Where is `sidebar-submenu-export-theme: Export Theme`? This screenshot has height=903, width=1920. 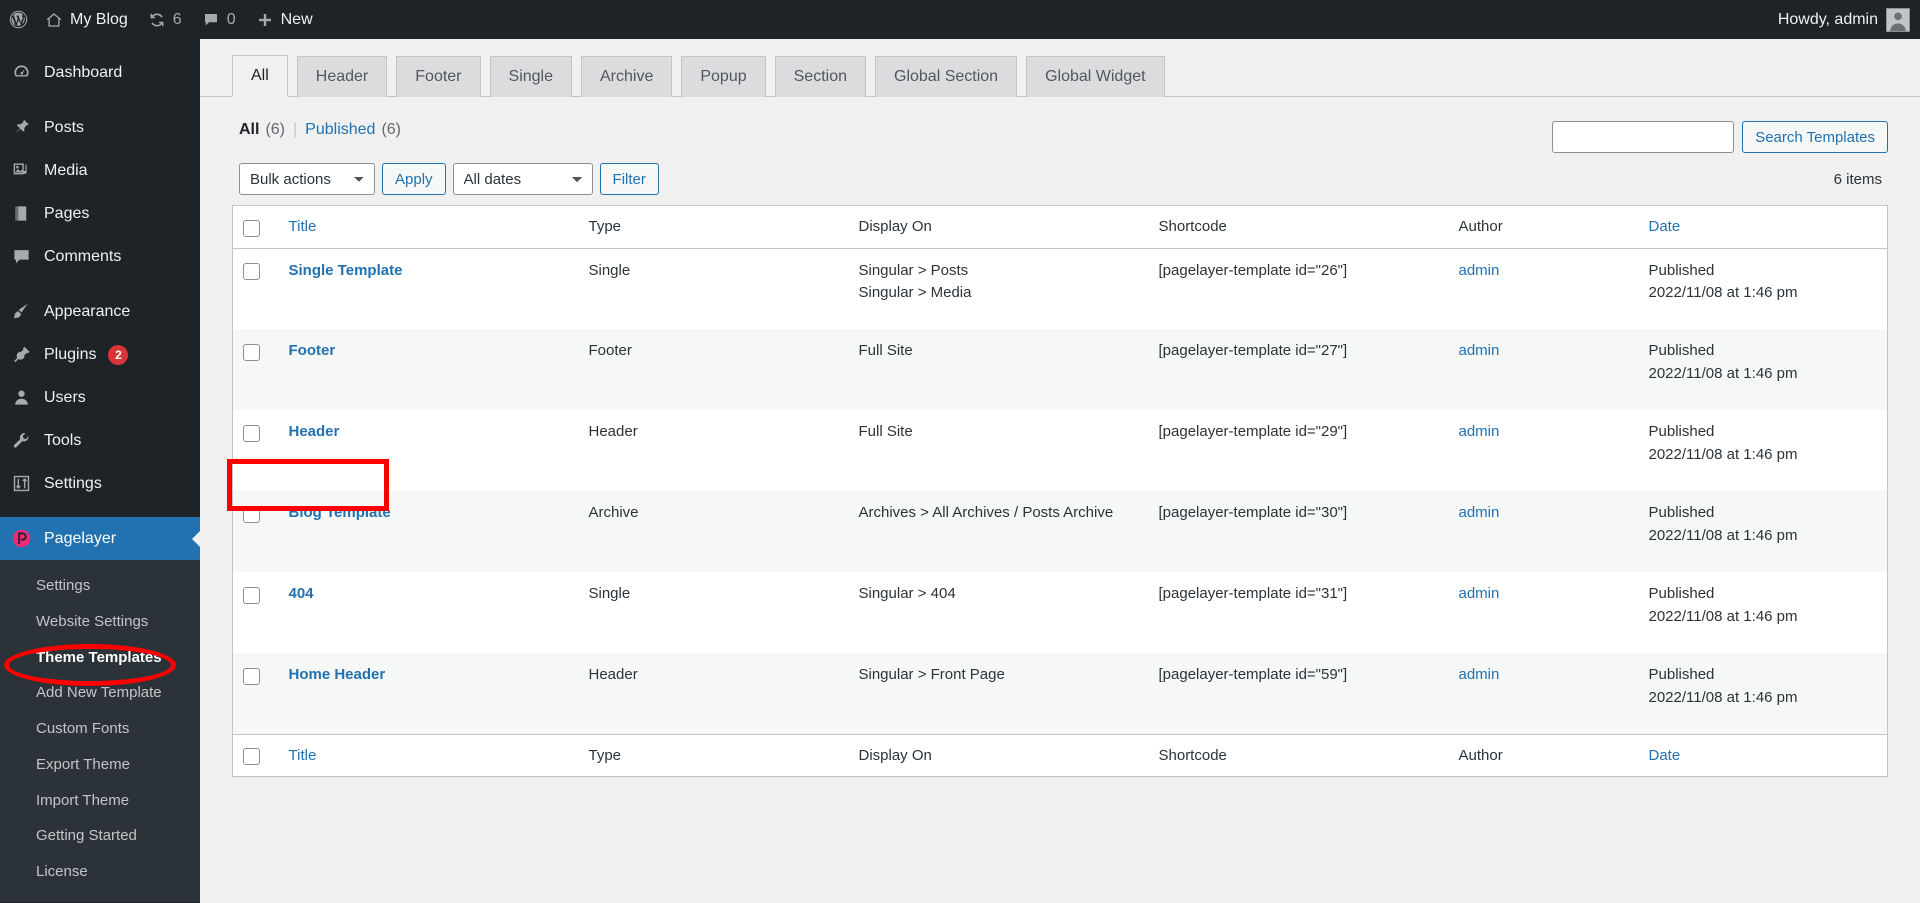 sidebar-submenu-export-theme: Export Theme is located at coordinates (100, 765).